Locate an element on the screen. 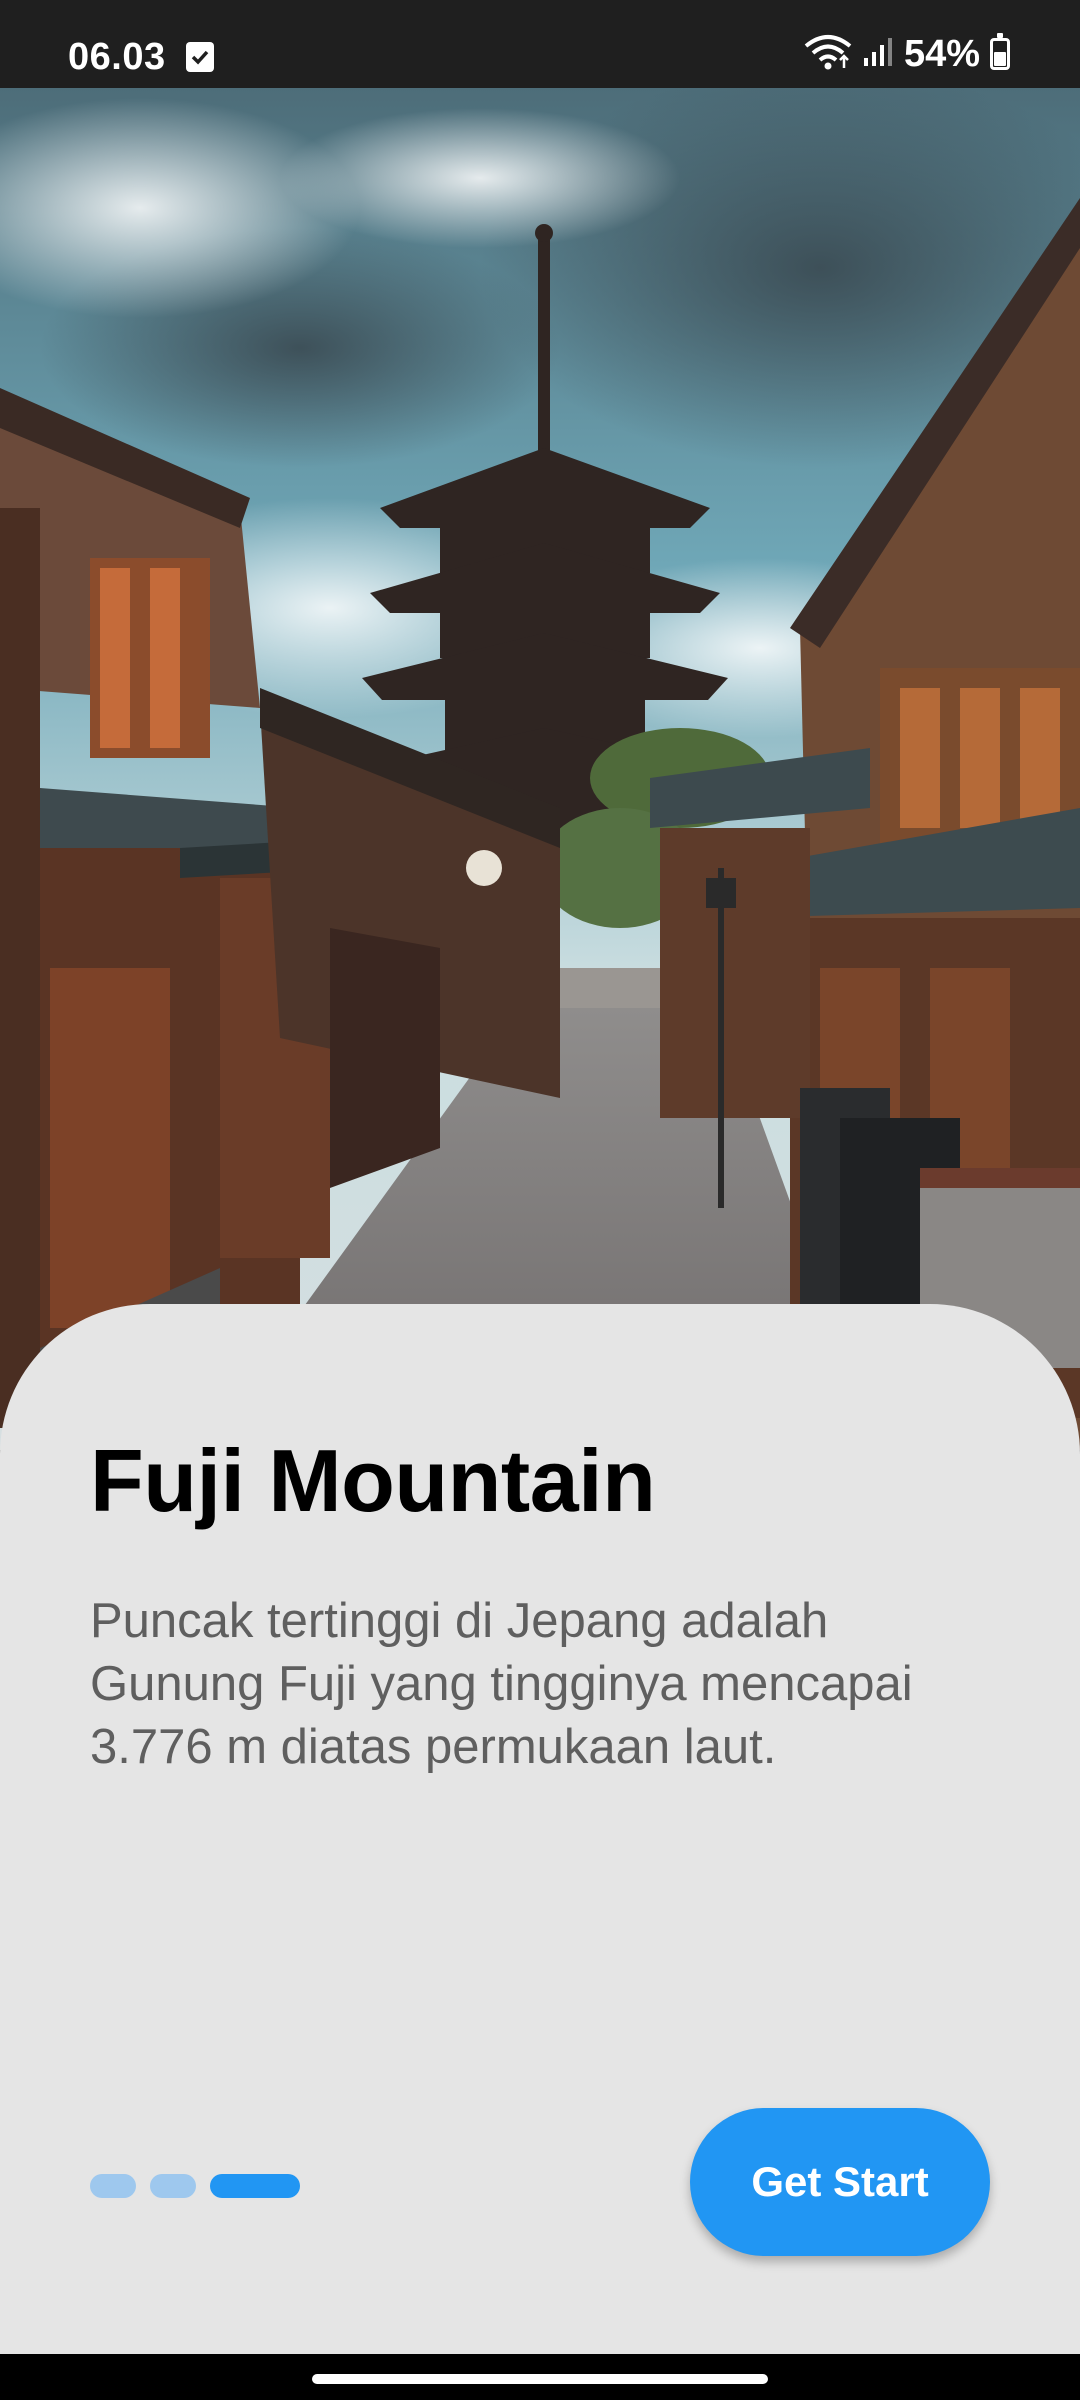 This screenshot has height=2400, width=1080. page-indicator-dot-3-active is located at coordinates (255, 2186).